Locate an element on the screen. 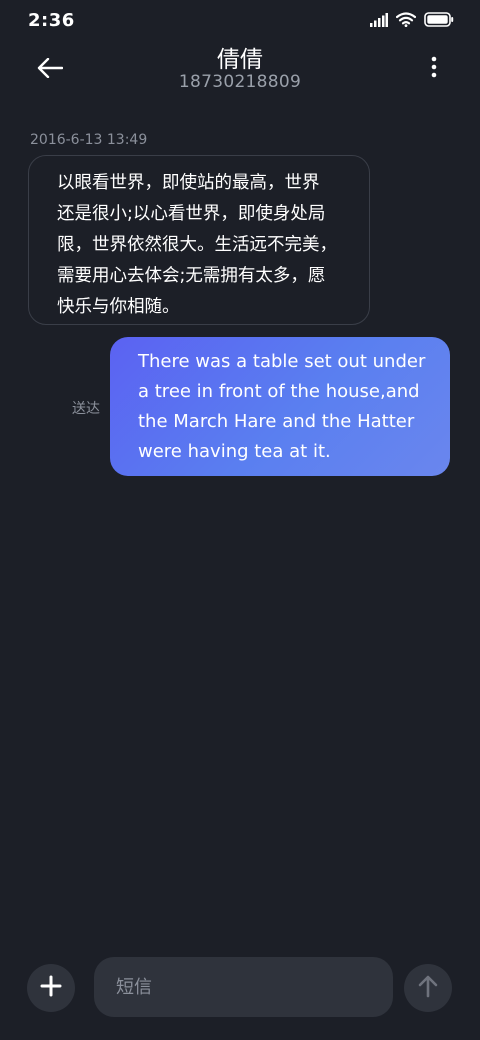  outgoing-message-line: a tree in front of the house,and is located at coordinates (279, 391).